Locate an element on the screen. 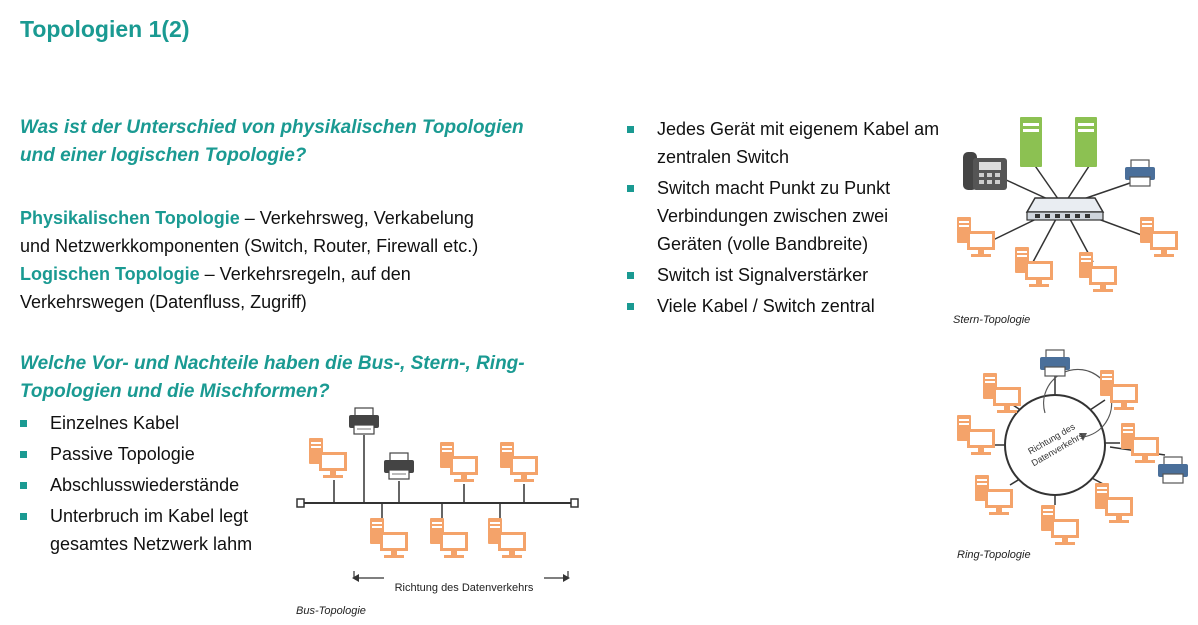  question-line: und einer logischen Topologie? is located at coordinates (163, 155).